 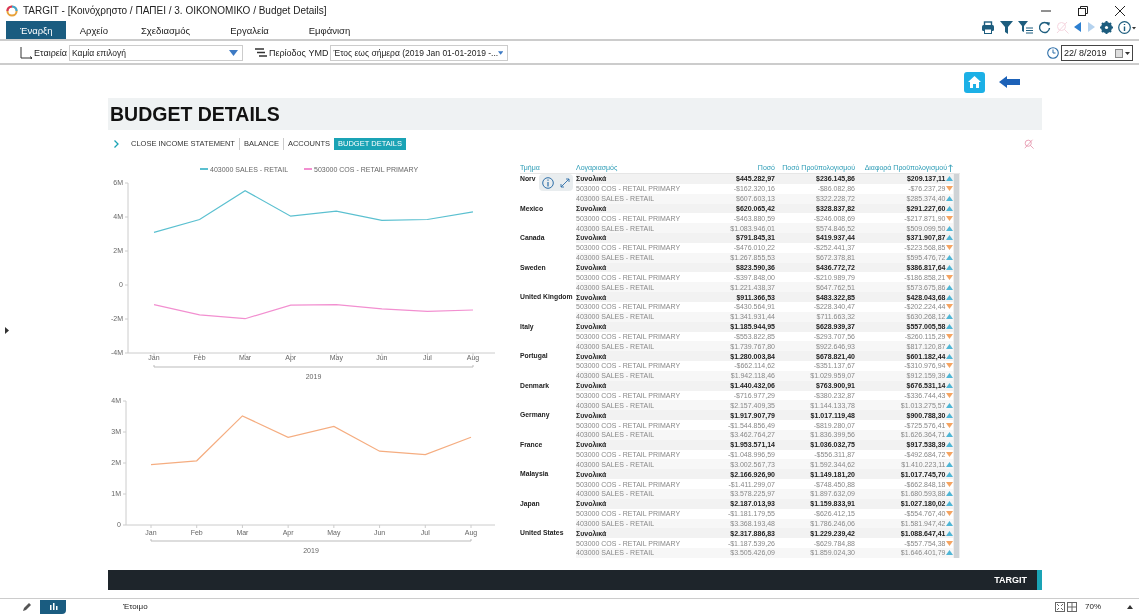 I want to click on fit-page-icon, so click(x=1060, y=606).